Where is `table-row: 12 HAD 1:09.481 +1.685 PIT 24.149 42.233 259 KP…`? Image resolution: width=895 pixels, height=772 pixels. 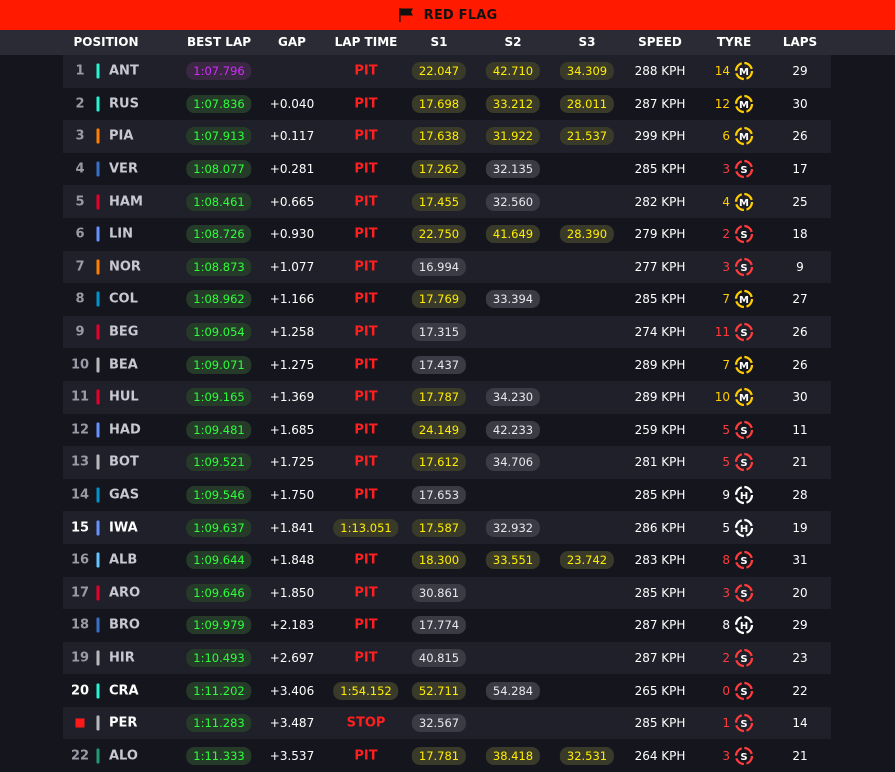 table-row: 12 HAD 1:09.481 +1.685 PIT 24.149 42.233 259 KP… is located at coordinates (447, 430).